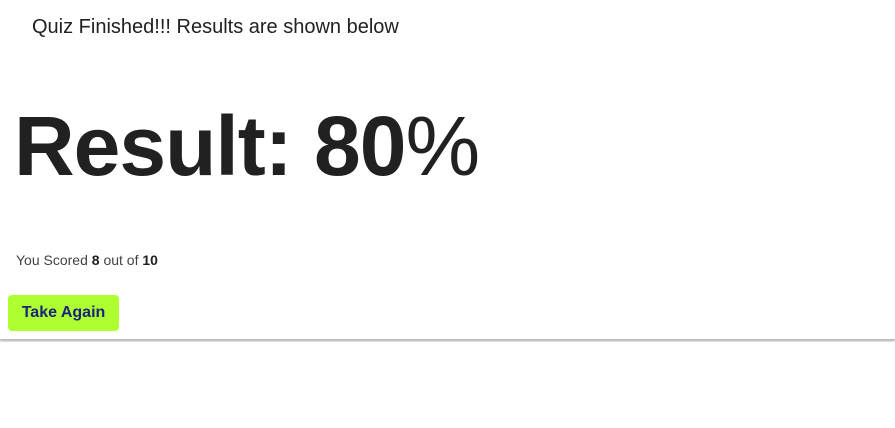 Image resolution: width=895 pixels, height=428 pixels. Describe the element at coordinates (150, 260) in the screenshot. I see `score-total: 10` at that location.